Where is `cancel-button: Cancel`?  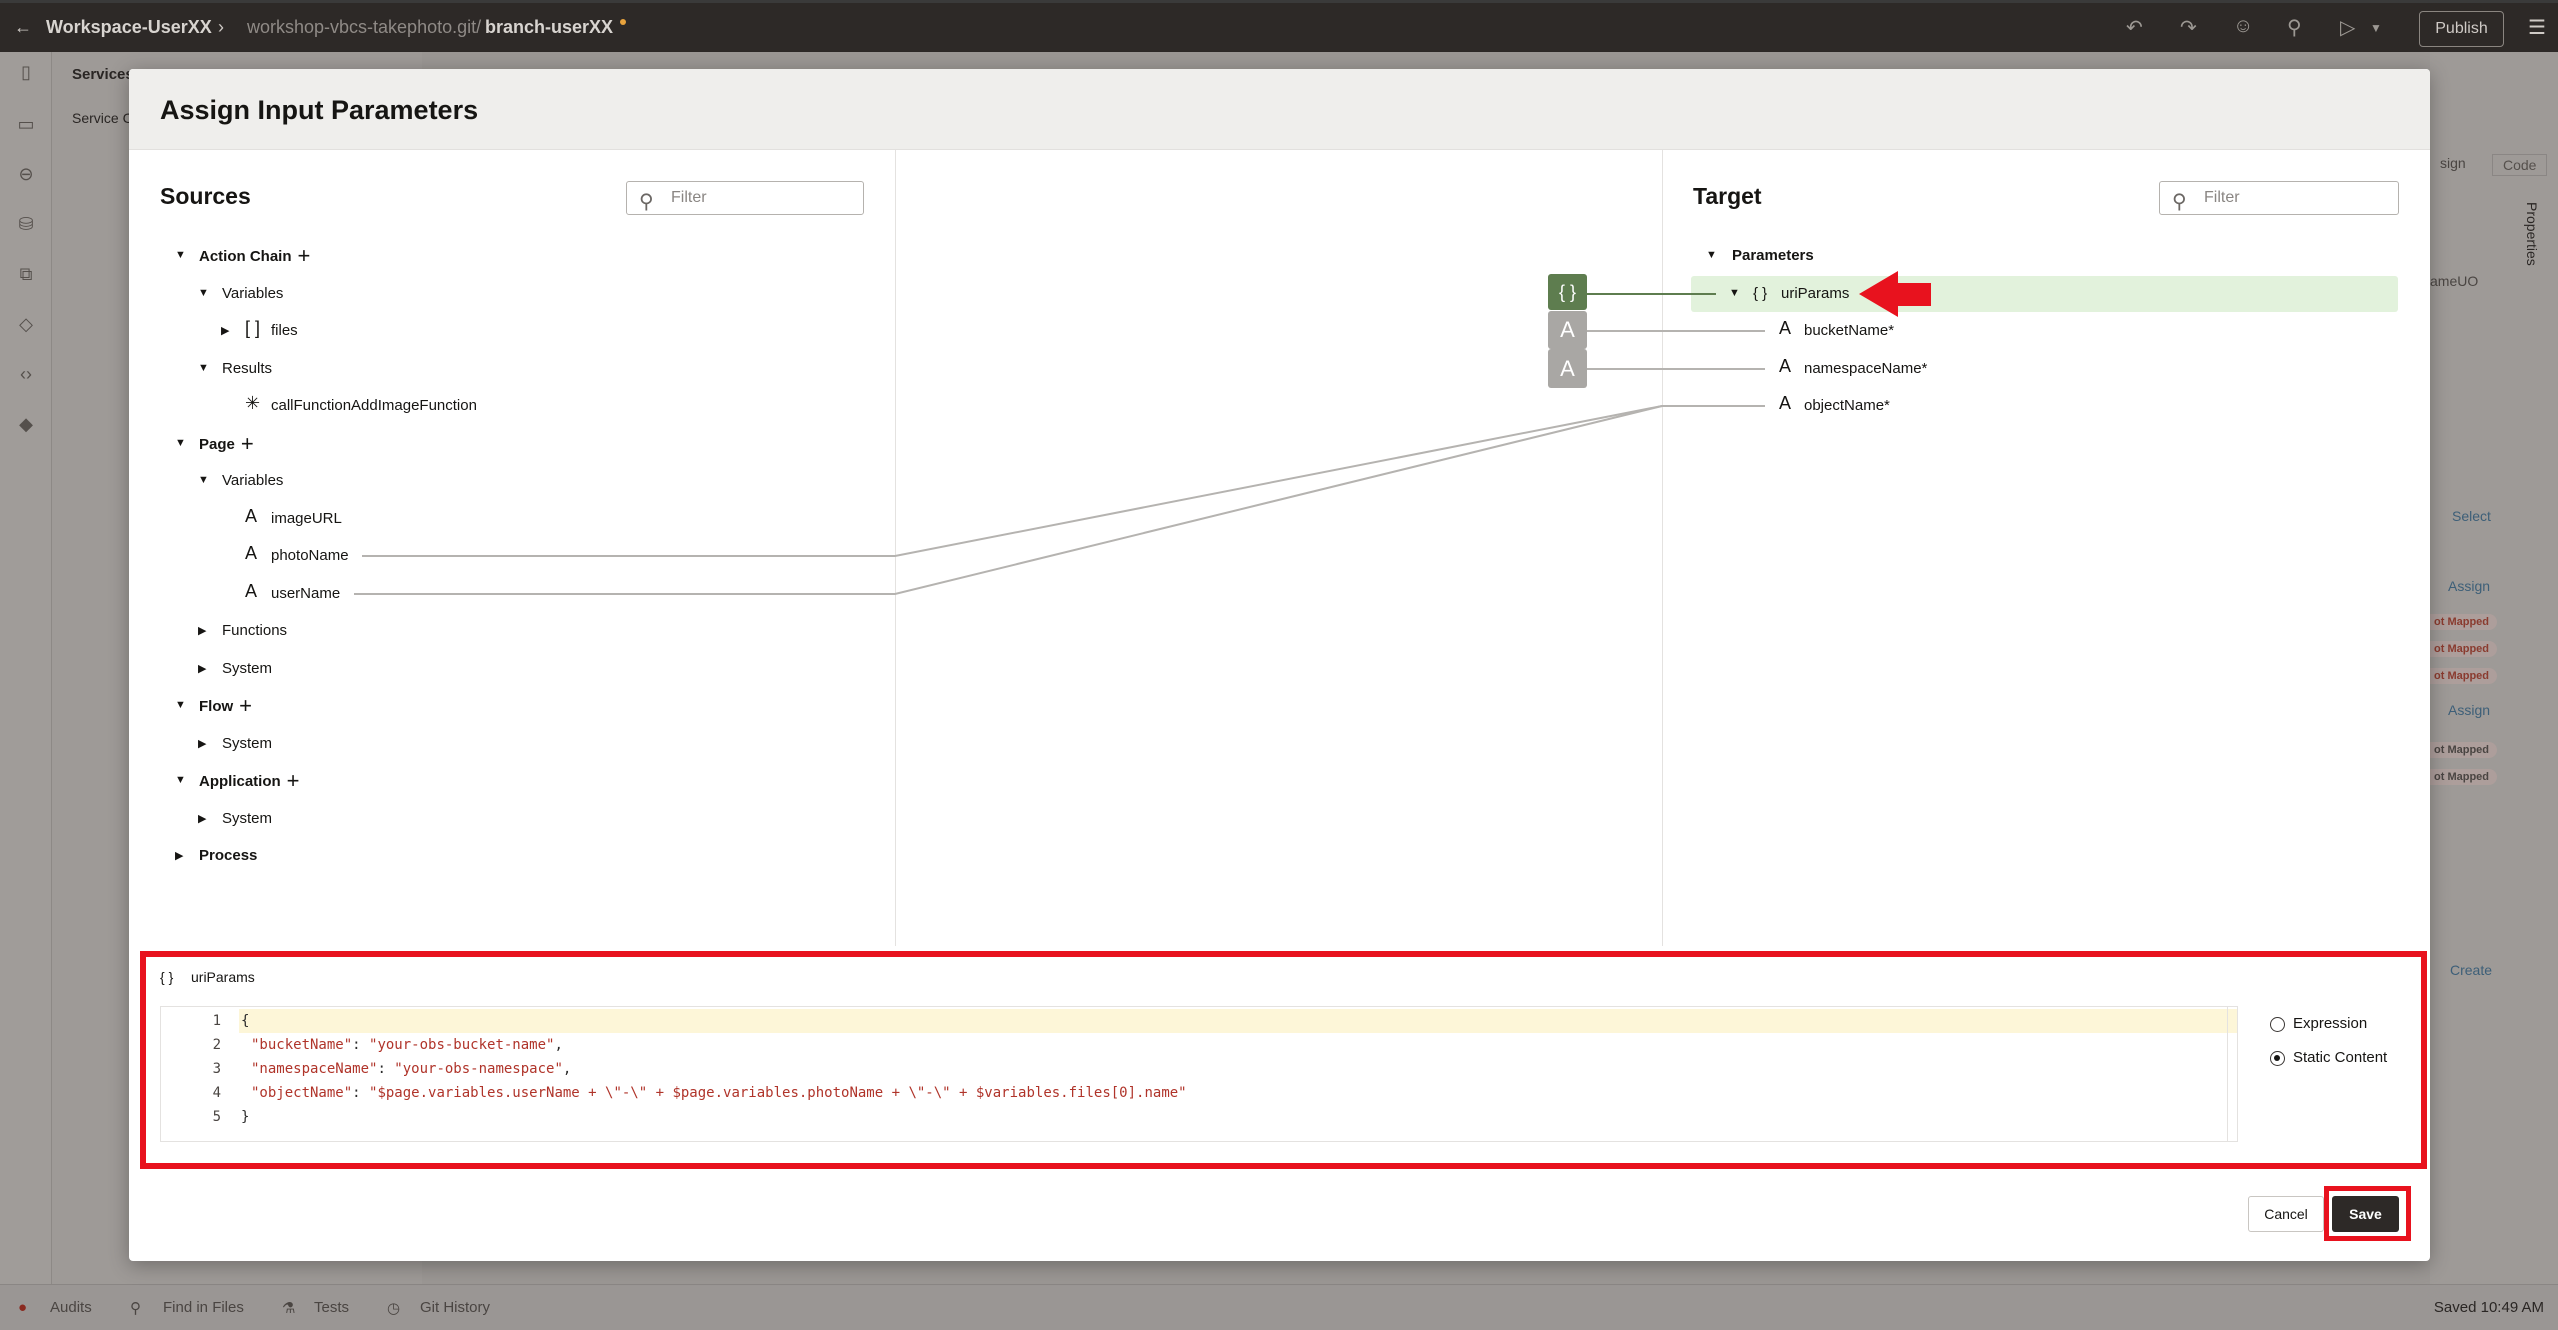 cancel-button: Cancel is located at coordinates (2286, 1214).